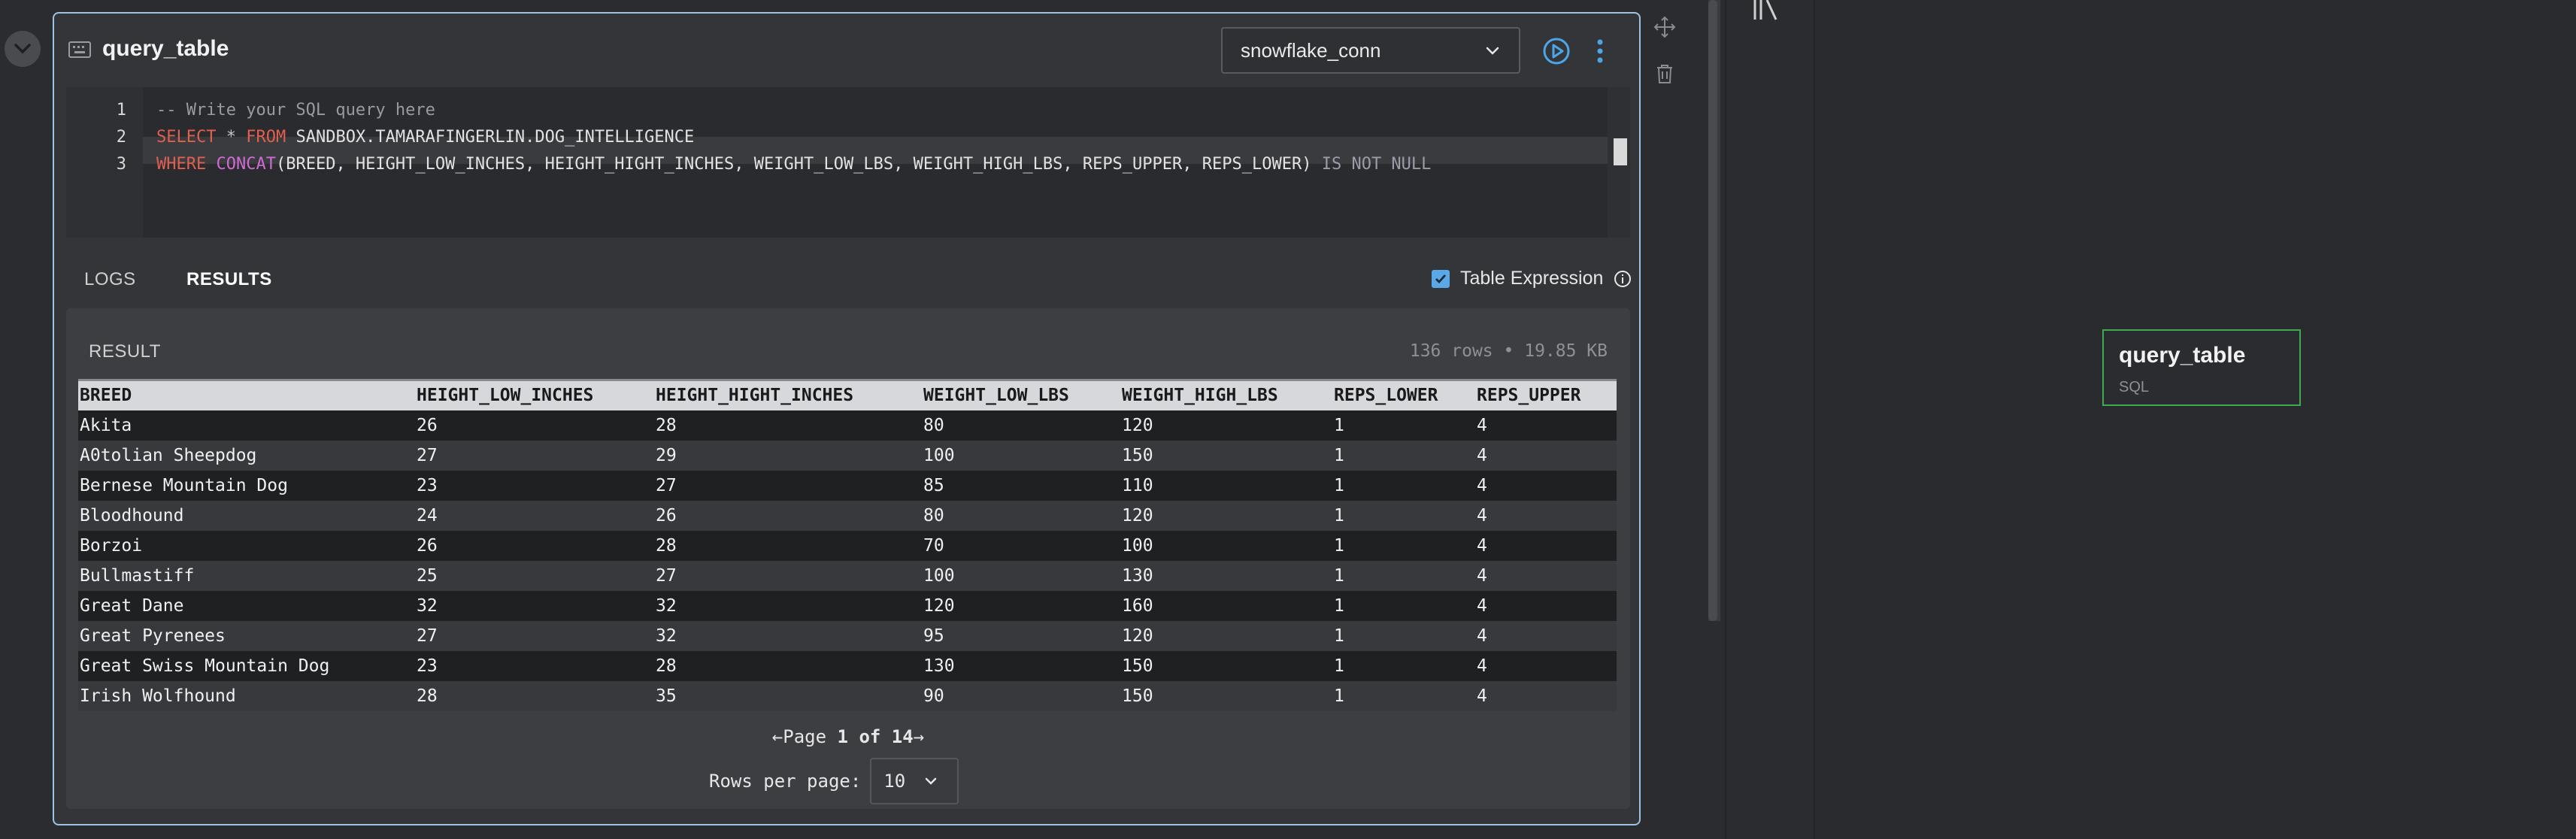  Describe the element at coordinates (847, 515) in the screenshot. I see `table-row: Bloodhound 24 26 80 120 1 4` at that location.